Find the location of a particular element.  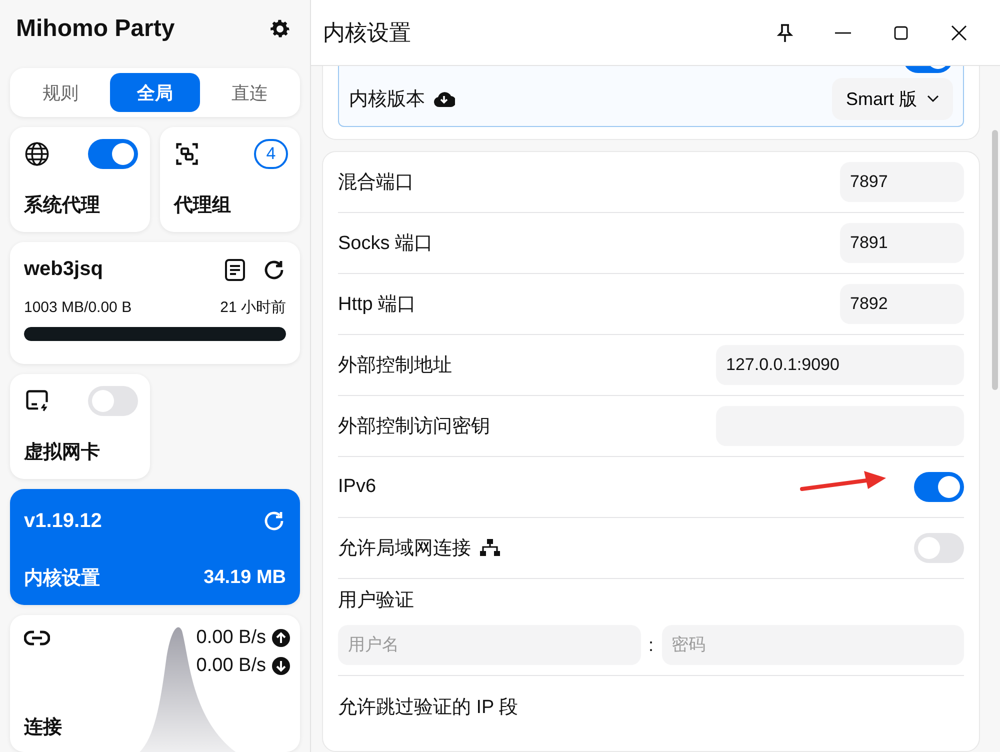

tile-card: 虚拟网卡 is located at coordinates (80, 427).